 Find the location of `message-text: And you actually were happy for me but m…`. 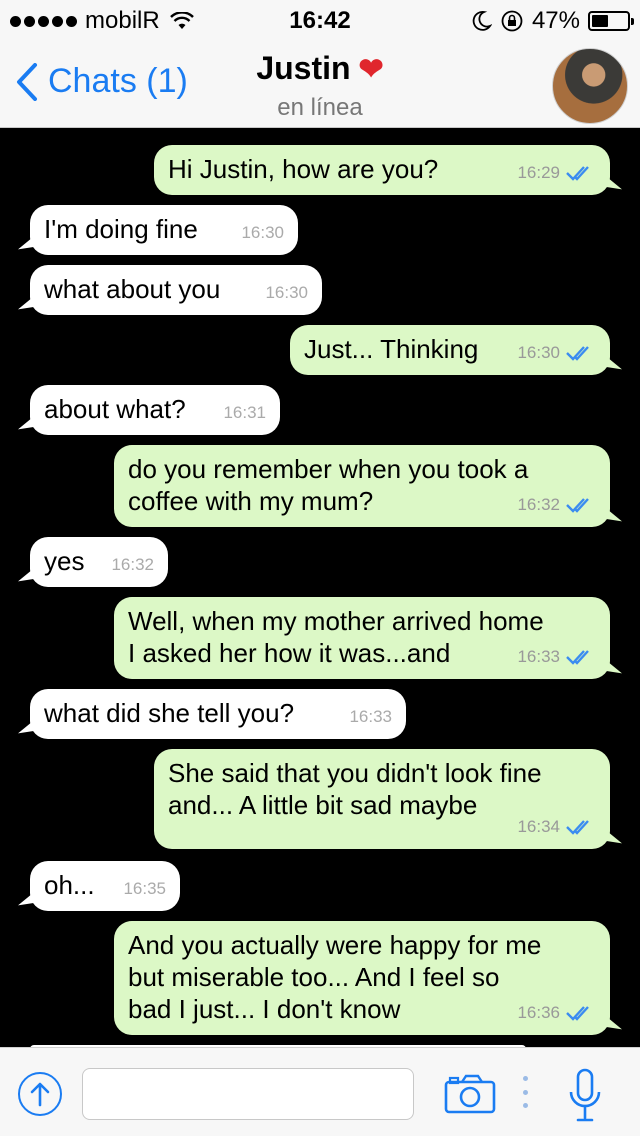

message-text: And you actually were happy for me but m… is located at coordinates (335, 977).